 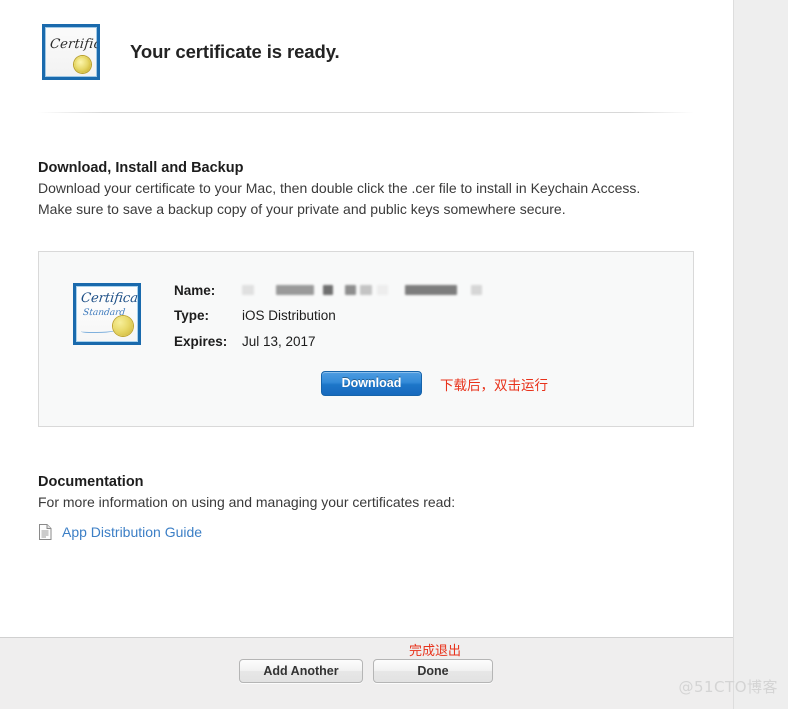 I want to click on certificate-expires-label: Expires:, so click(x=201, y=341).